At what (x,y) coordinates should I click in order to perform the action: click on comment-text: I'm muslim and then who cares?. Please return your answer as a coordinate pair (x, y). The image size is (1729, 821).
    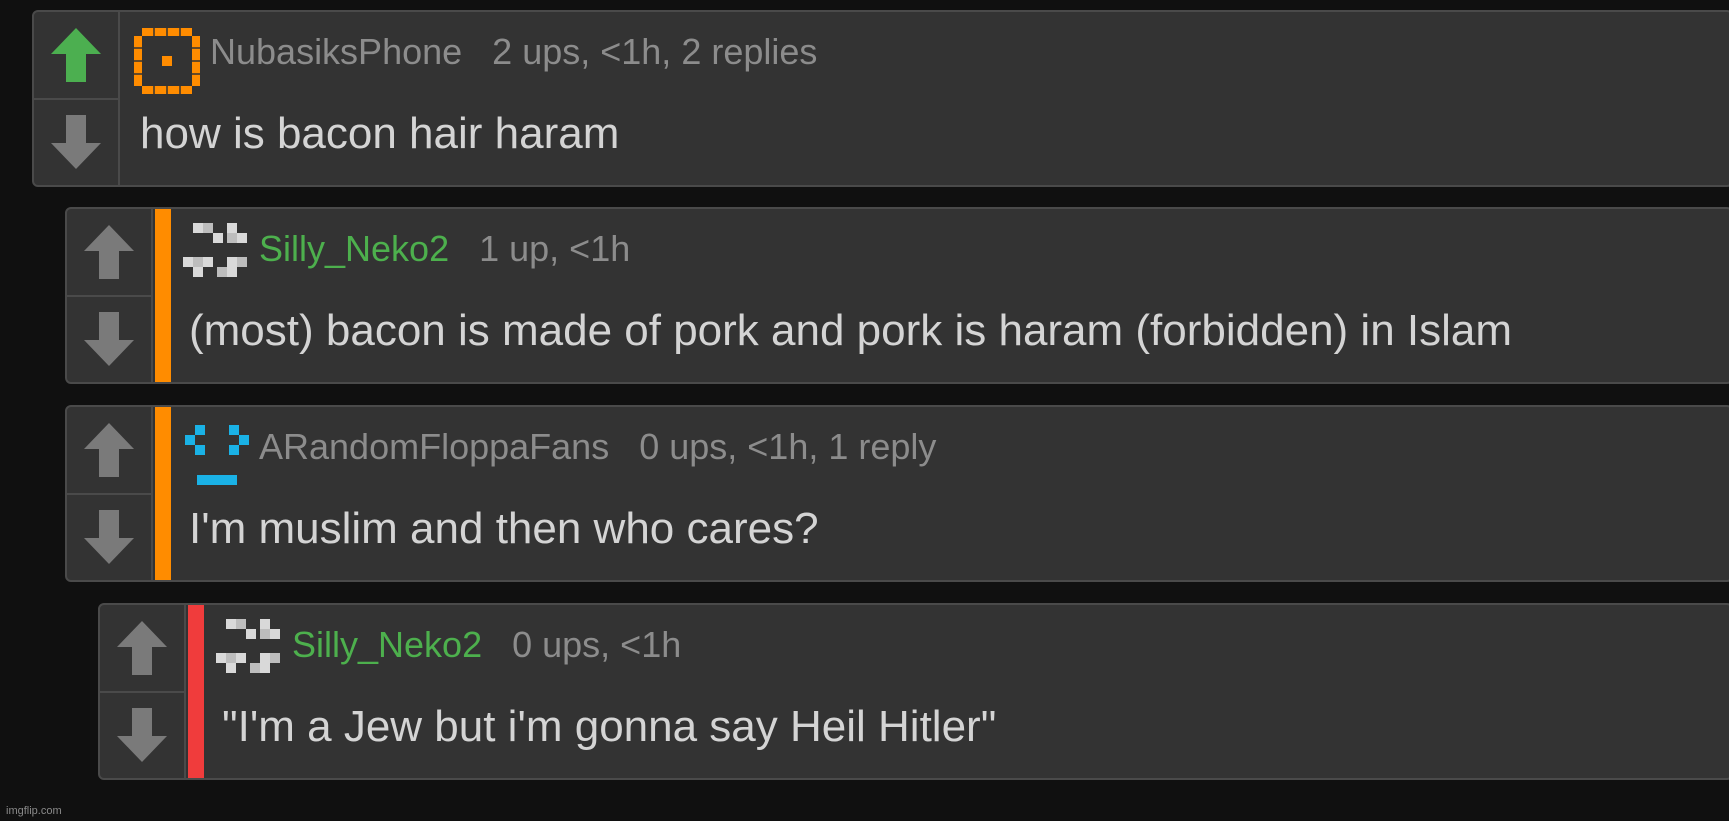
    Looking at the image, I should click on (504, 528).